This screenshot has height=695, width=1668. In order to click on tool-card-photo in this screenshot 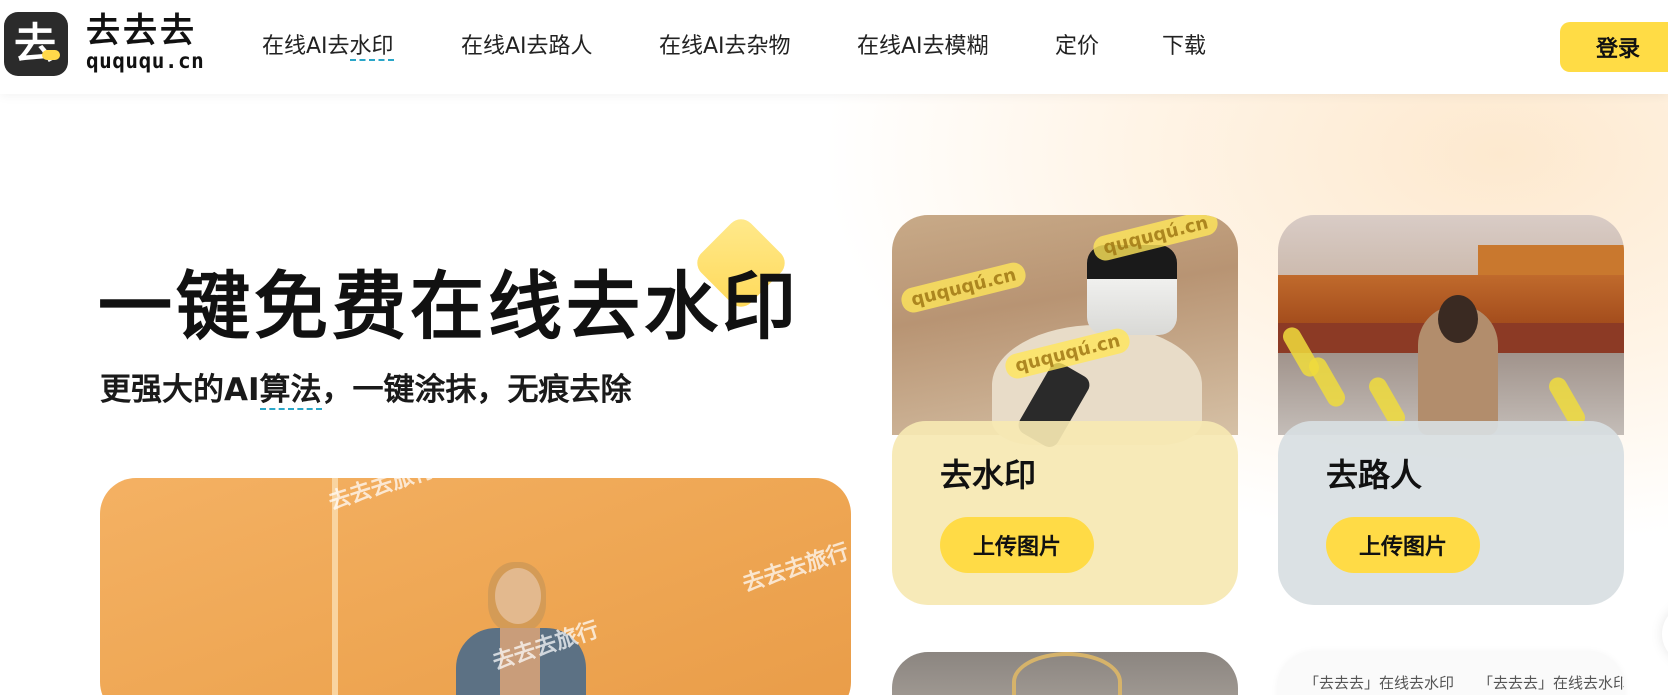, I will do `click(1451, 325)`.